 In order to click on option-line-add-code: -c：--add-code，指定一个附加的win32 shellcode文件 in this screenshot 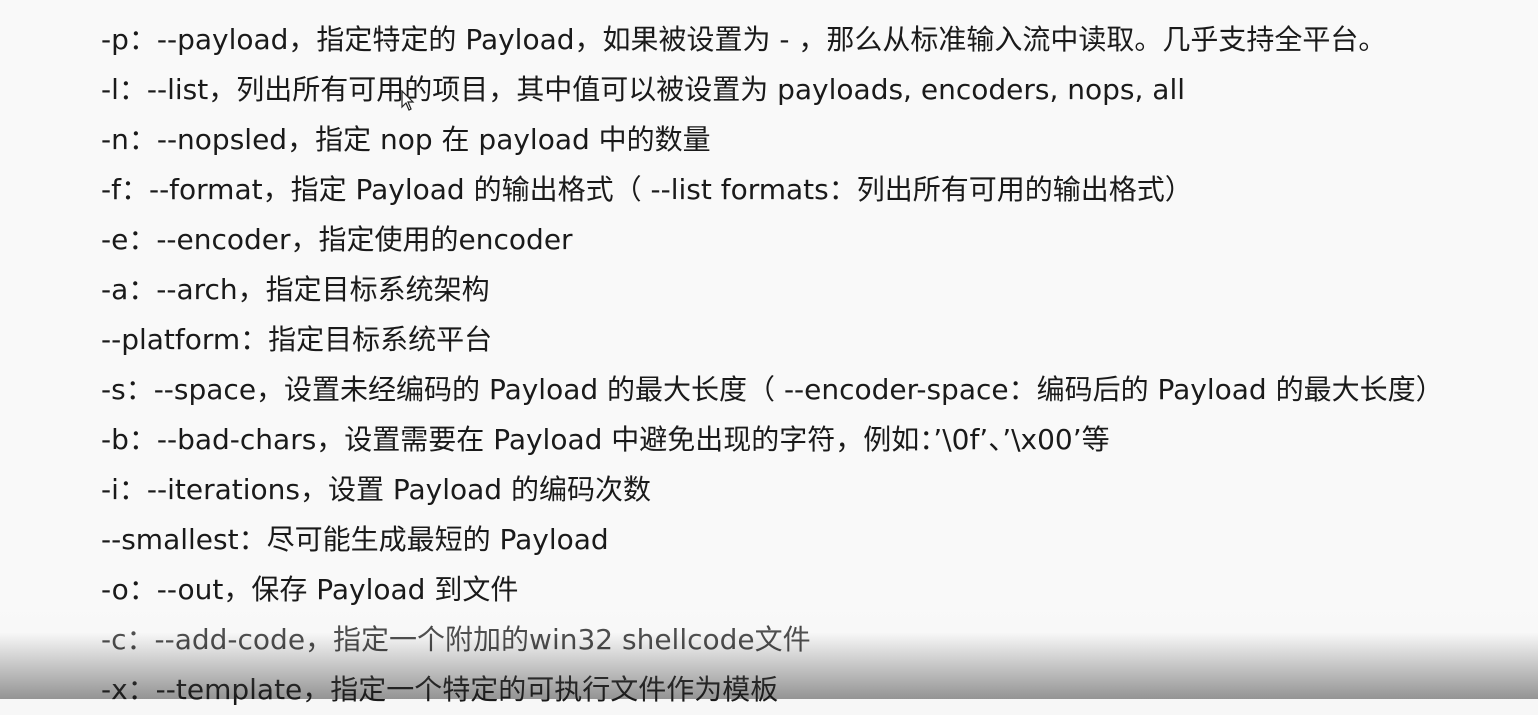, I will do `click(456, 639)`.